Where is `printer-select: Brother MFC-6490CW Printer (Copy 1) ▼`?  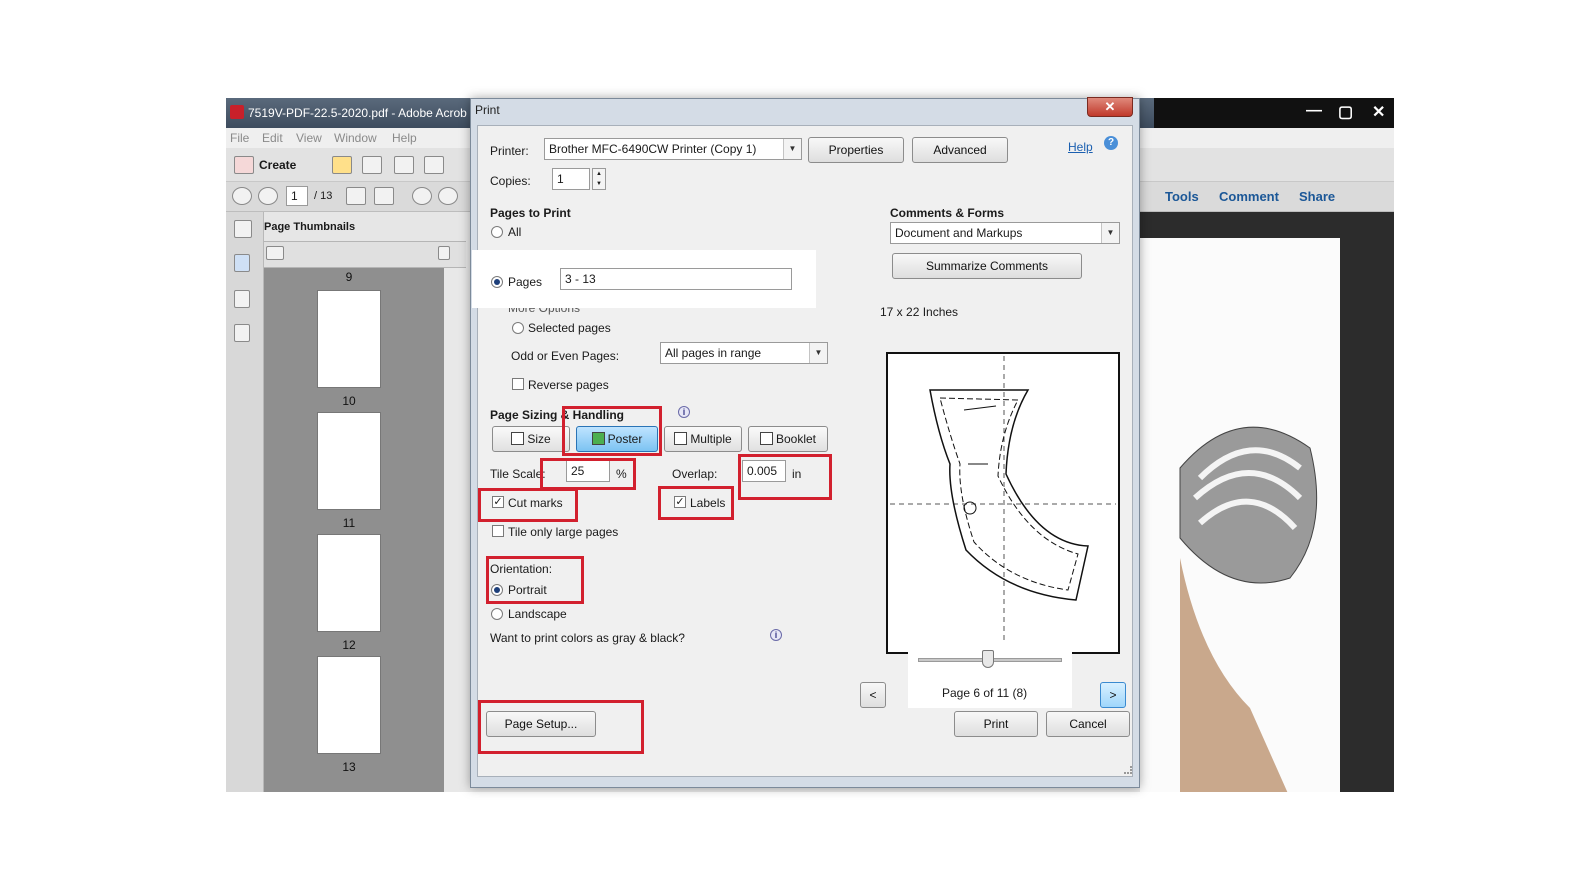 printer-select: Brother MFC-6490CW Printer (Copy 1) ▼ is located at coordinates (673, 149).